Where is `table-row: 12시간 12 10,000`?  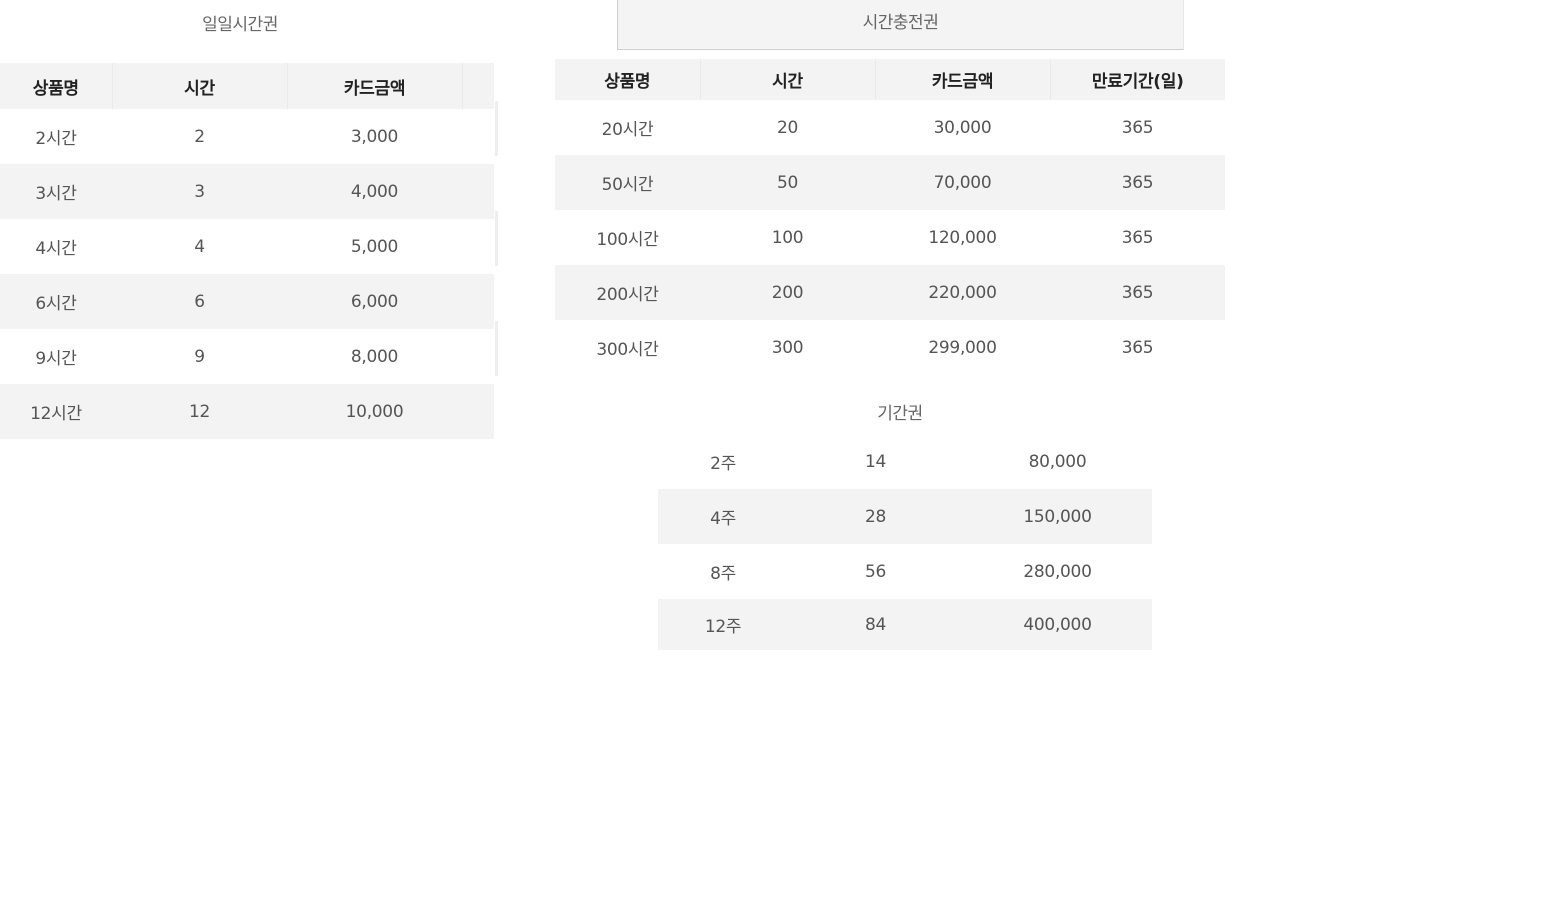 table-row: 12시간 12 10,000 is located at coordinates (247, 411).